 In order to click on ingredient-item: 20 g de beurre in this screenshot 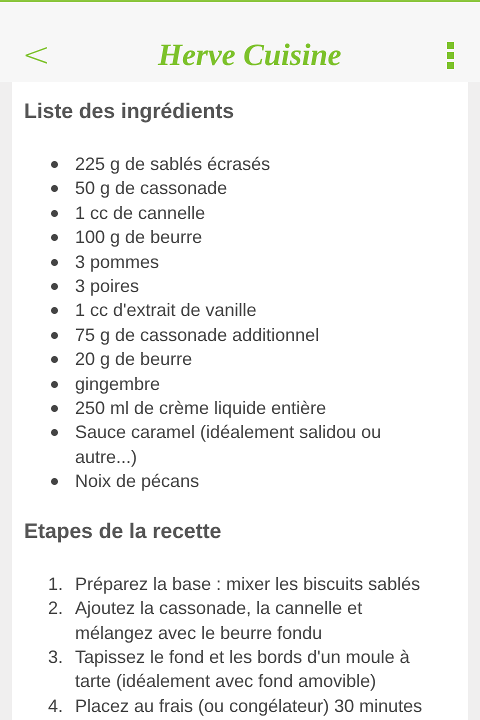, I will do `click(134, 360)`.